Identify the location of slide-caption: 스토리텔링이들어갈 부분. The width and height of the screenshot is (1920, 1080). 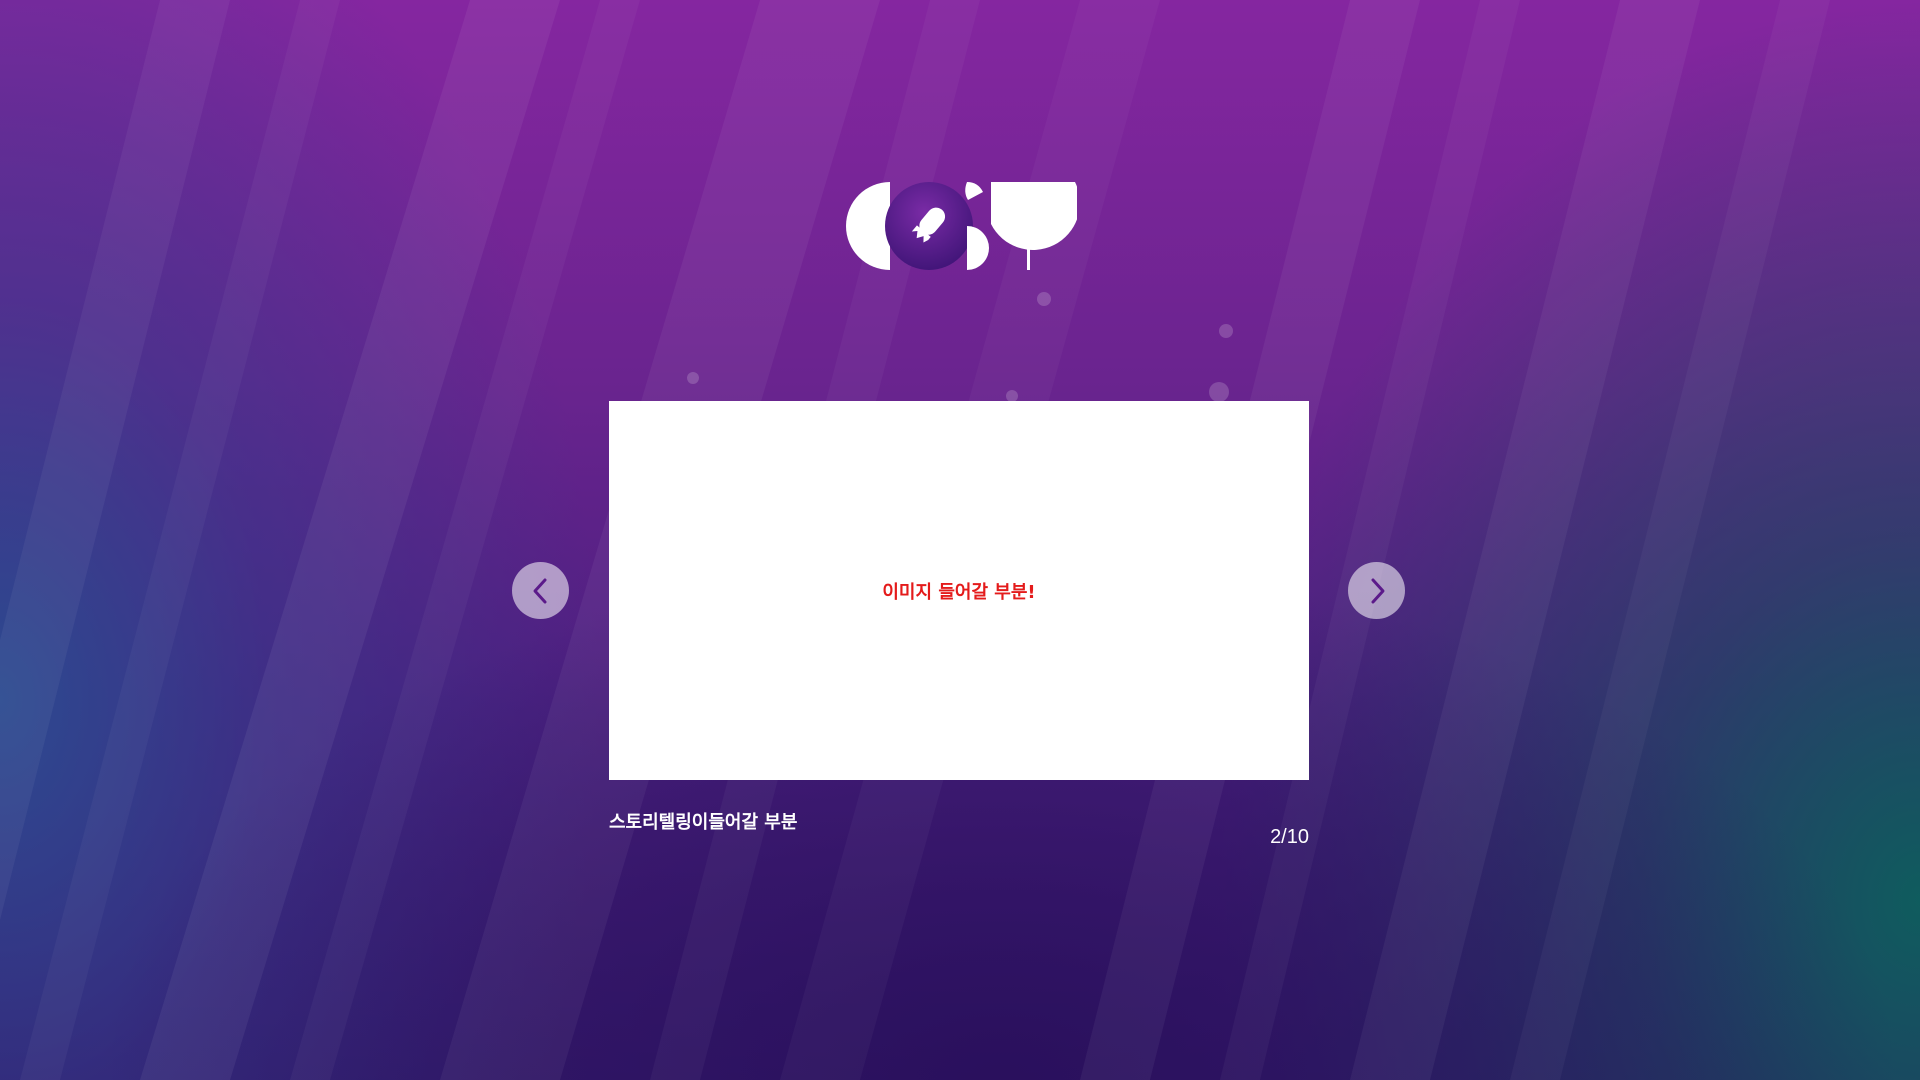
(703, 822).